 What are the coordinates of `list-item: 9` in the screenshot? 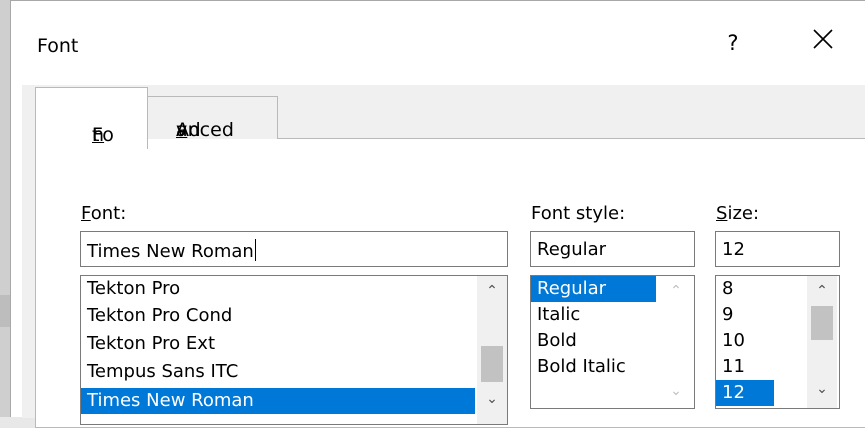 It's located at (745, 315).